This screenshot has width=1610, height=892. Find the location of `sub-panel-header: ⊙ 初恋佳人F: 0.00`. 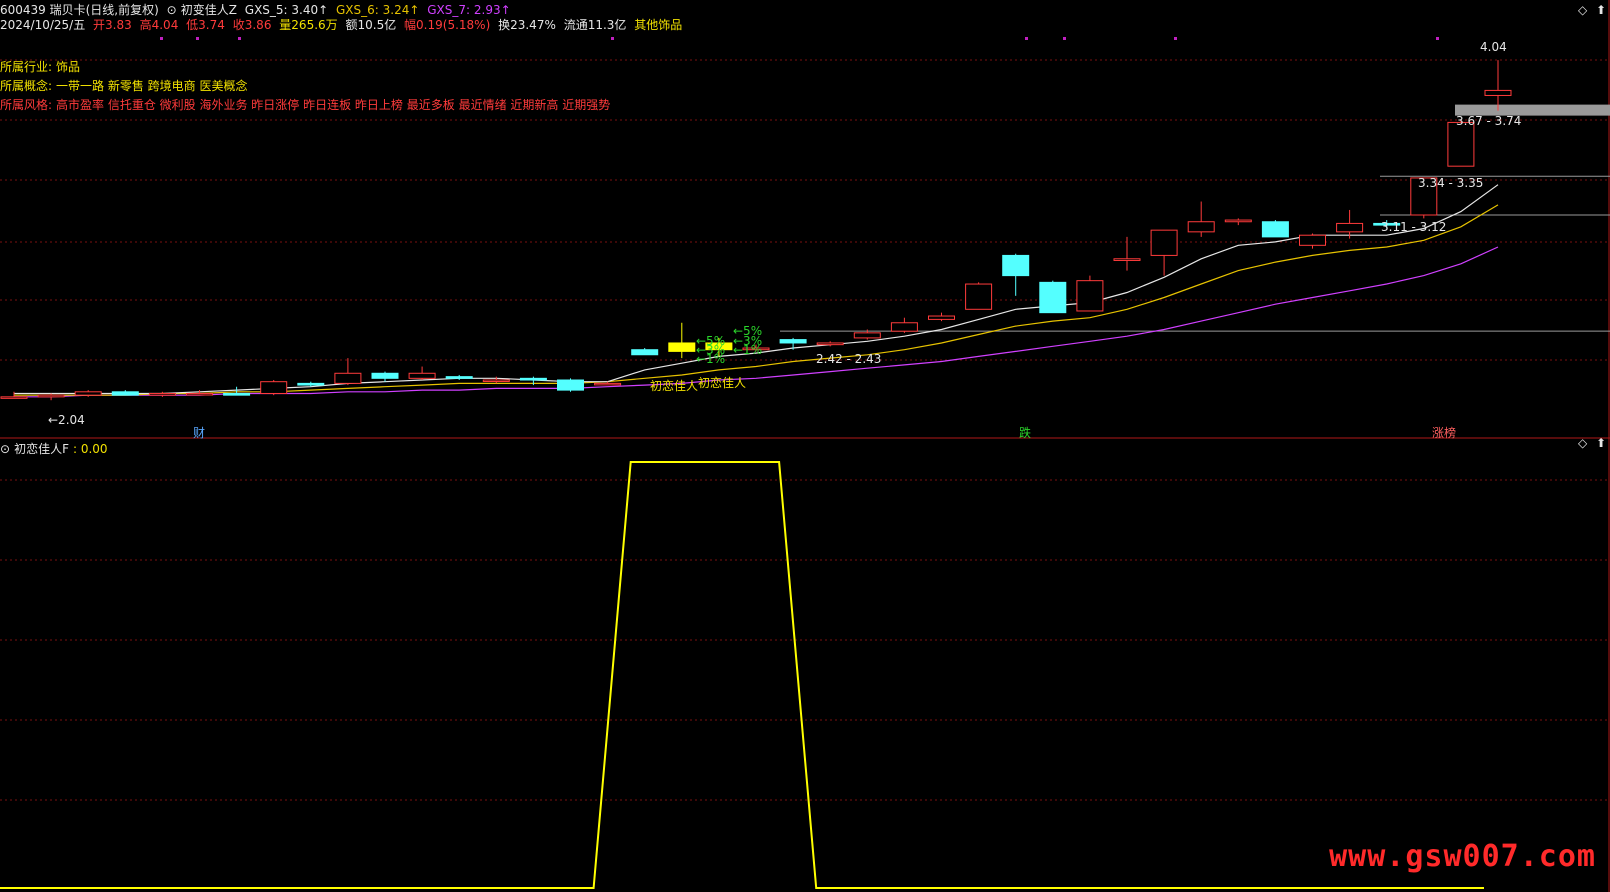

sub-panel-header: ⊙ 初恋佳人F: 0.00 is located at coordinates (56, 449).